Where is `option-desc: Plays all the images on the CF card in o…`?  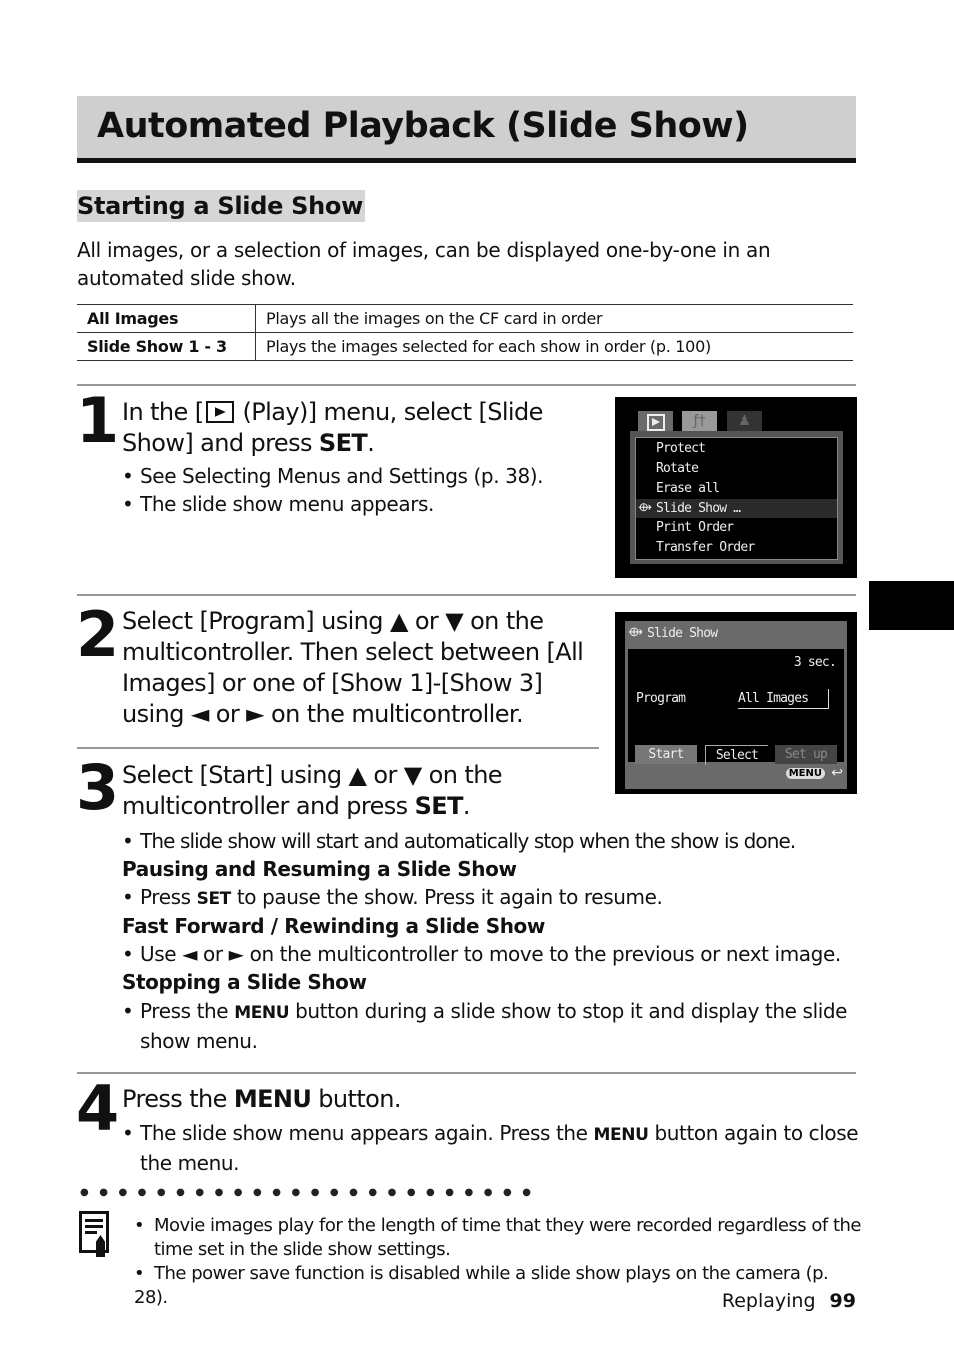 option-desc: Plays all the images on the CF card in o… is located at coordinates (554, 318).